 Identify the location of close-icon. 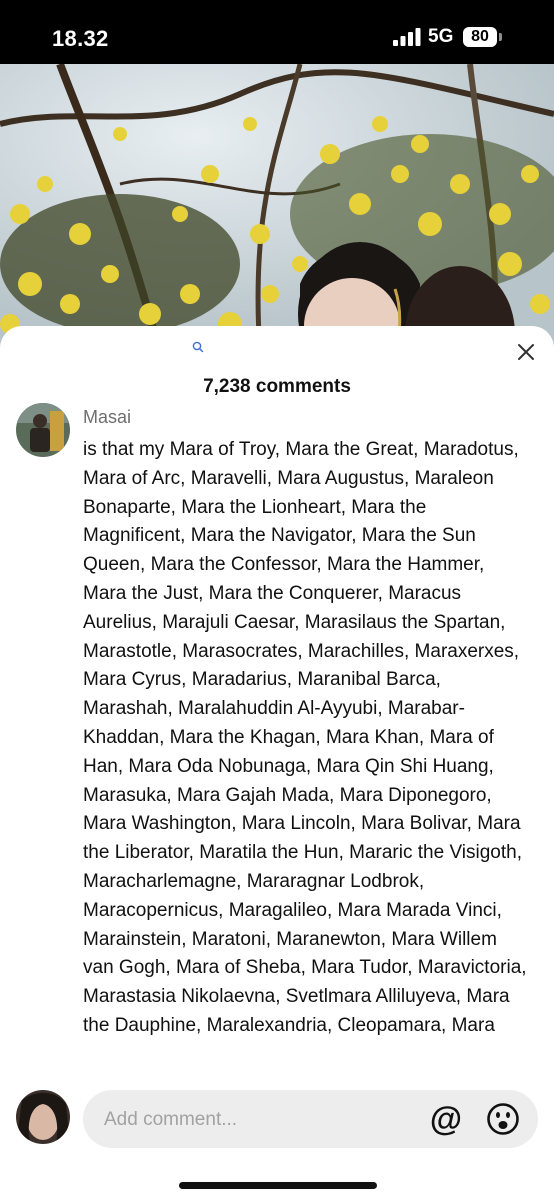
(526, 352).